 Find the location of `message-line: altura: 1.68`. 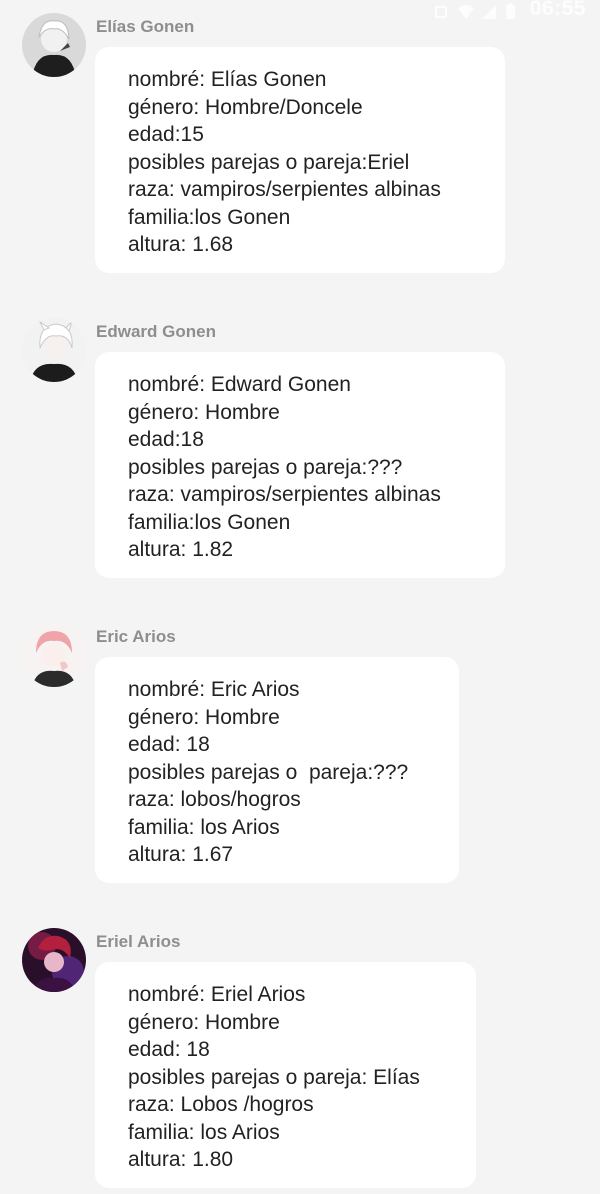

message-line: altura: 1.68 is located at coordinates (181, 244).